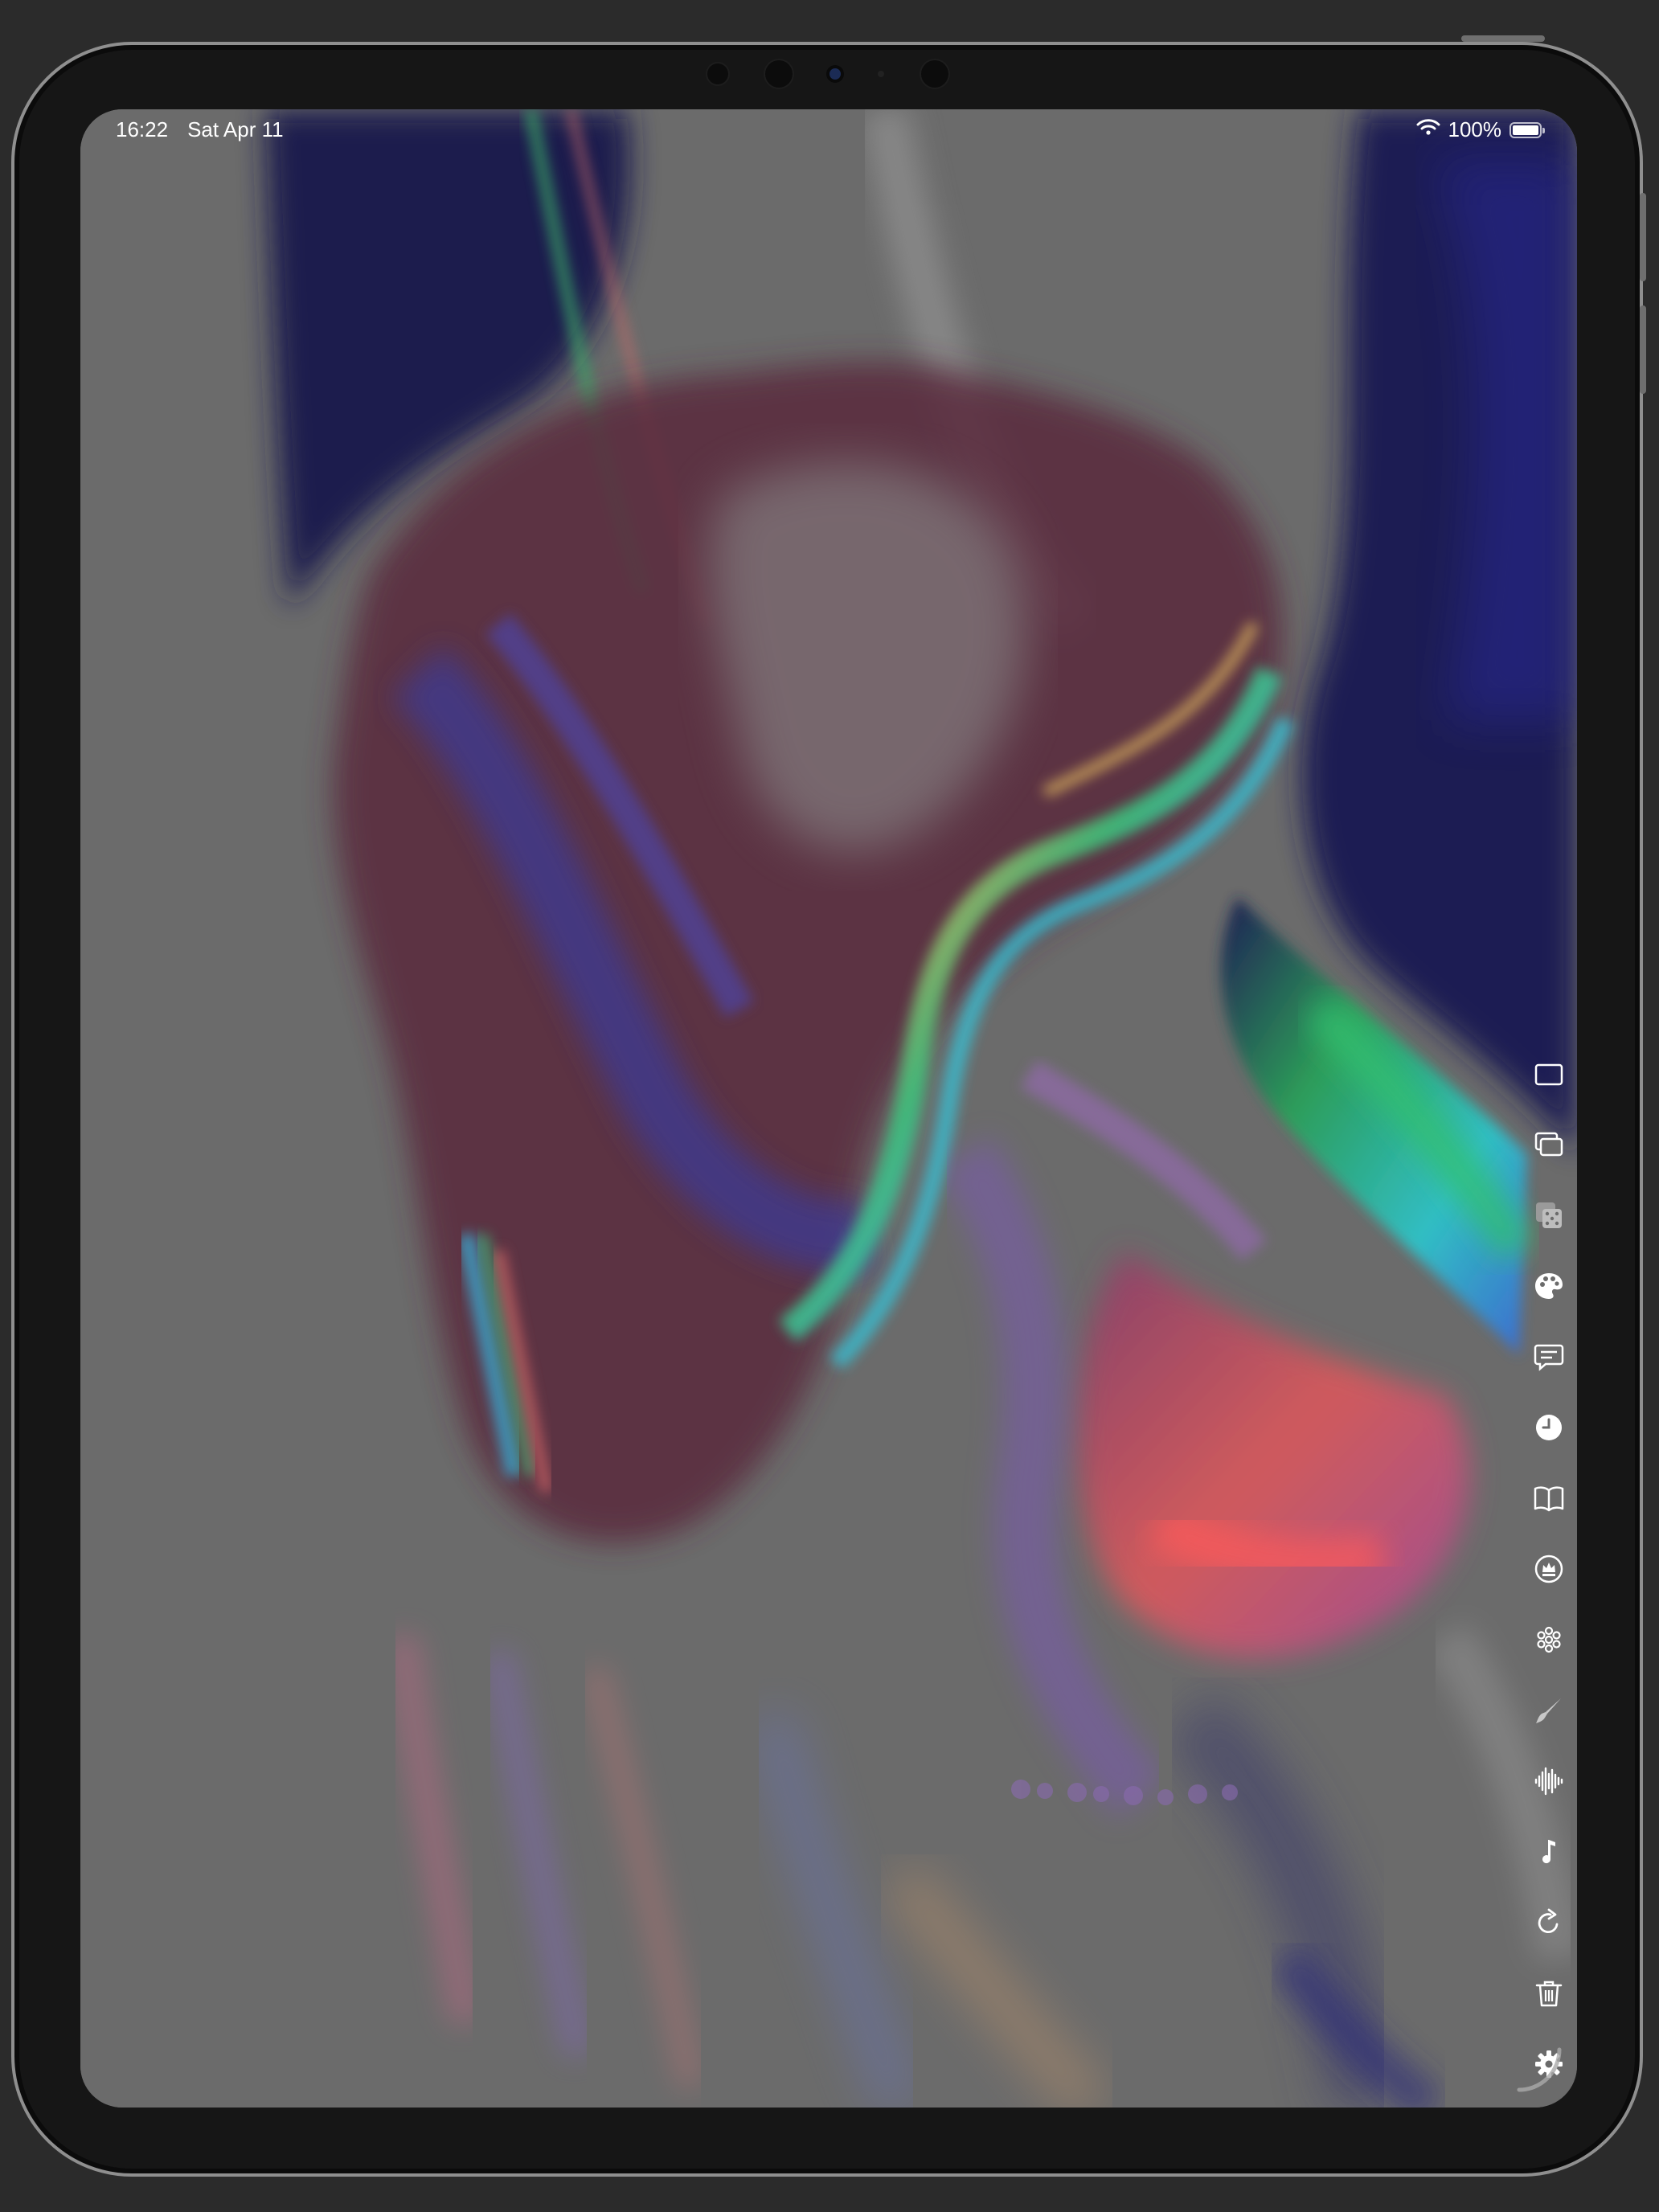 The image size is (1659, 2212). I want to click on clock-icon, so click(1549, 1427).